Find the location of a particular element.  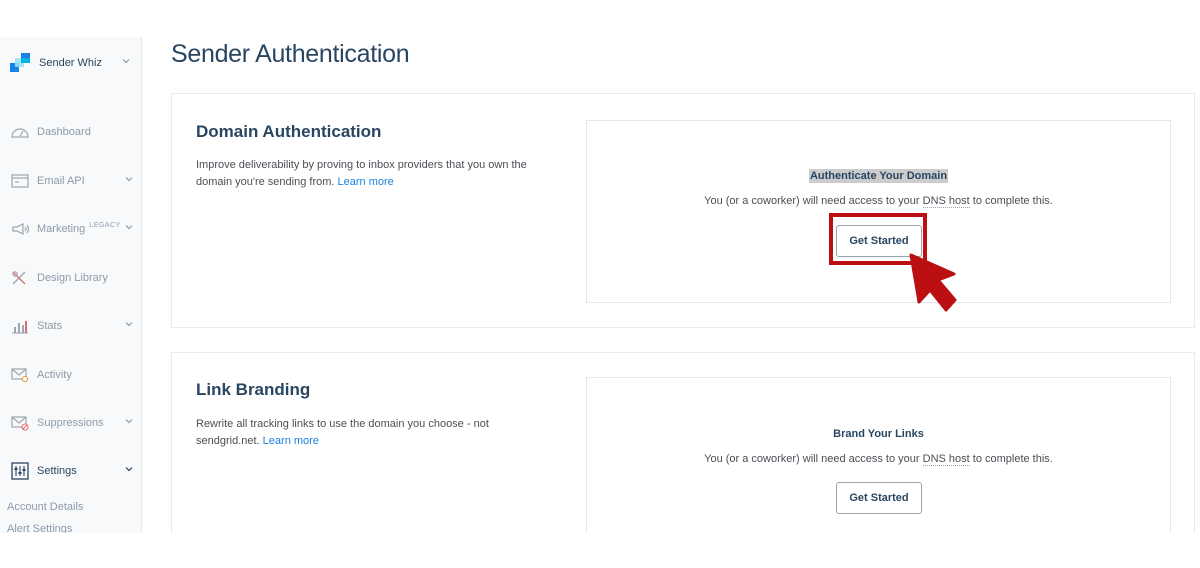

sidebar-item-label: Suppressions is located at coordinates (70, 423).